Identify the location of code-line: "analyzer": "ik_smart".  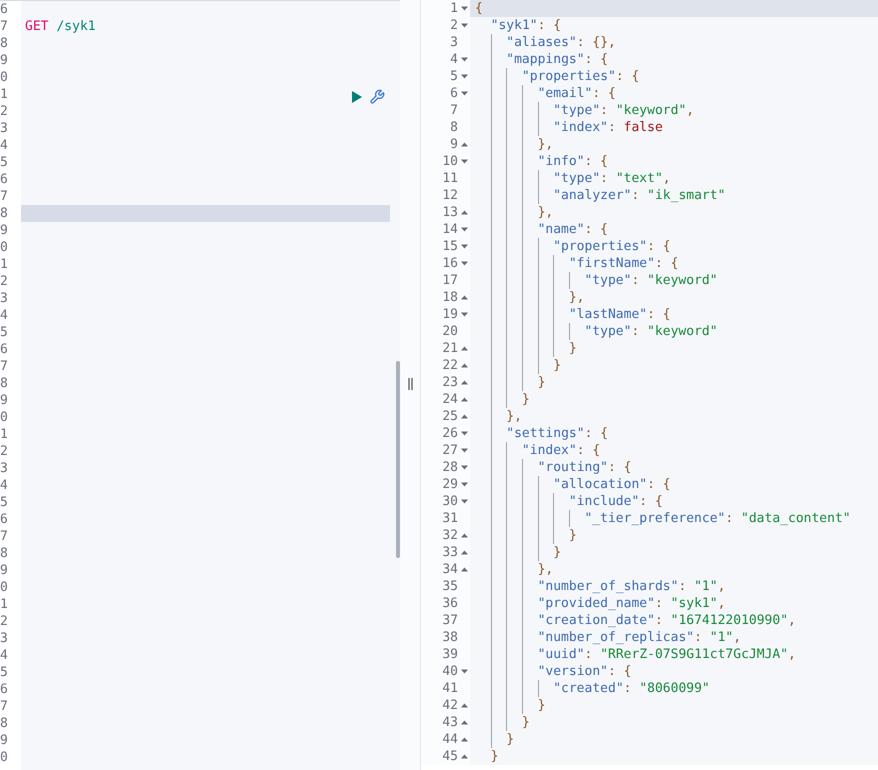
(639, 195).